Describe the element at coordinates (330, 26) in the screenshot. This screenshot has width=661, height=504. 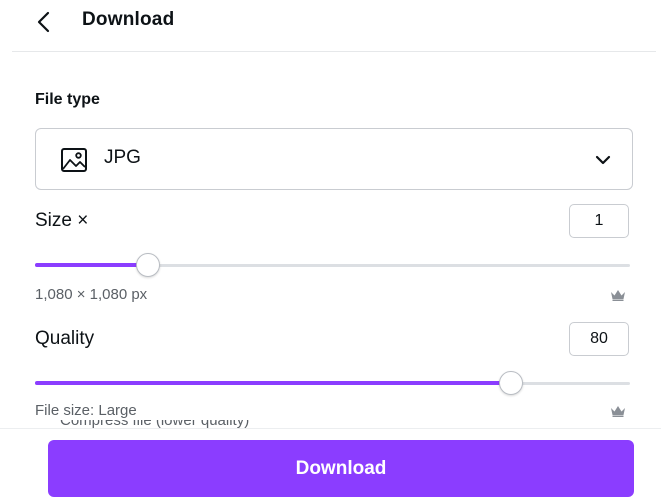
I see `panel-header: Download` at that location.